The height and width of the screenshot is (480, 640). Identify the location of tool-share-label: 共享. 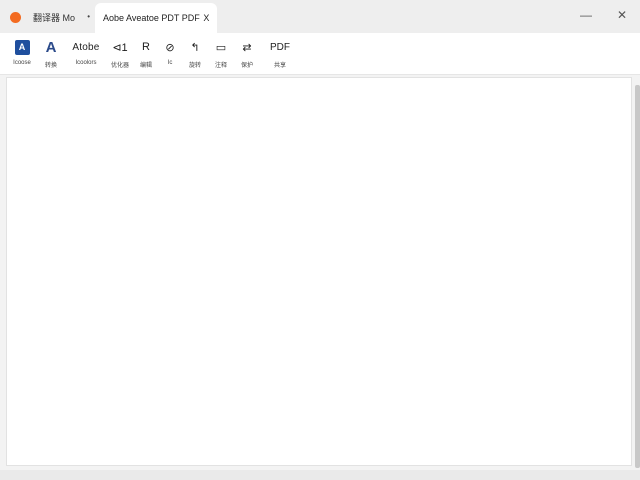
(279, 66).